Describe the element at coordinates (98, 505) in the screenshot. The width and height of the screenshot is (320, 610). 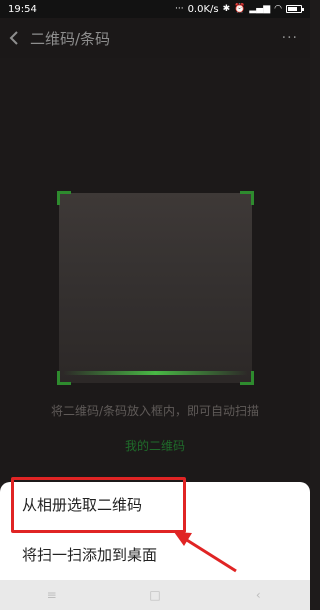
I see `highlight-box` at that location.